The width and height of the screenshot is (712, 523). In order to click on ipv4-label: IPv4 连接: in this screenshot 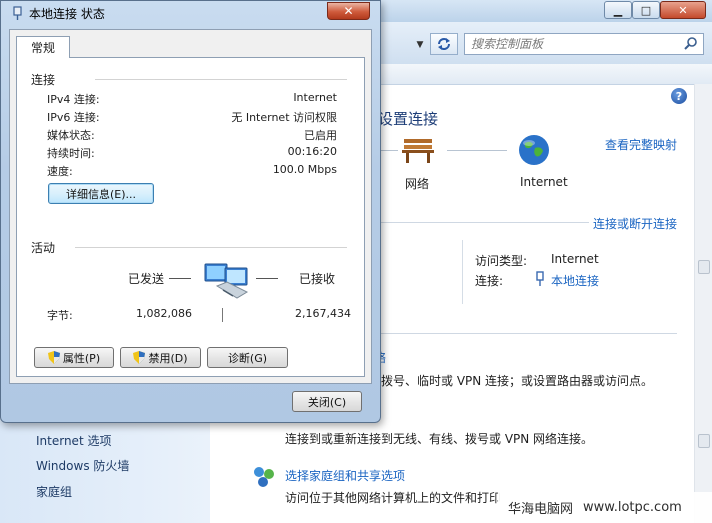, I will do `click(73, 99)`.